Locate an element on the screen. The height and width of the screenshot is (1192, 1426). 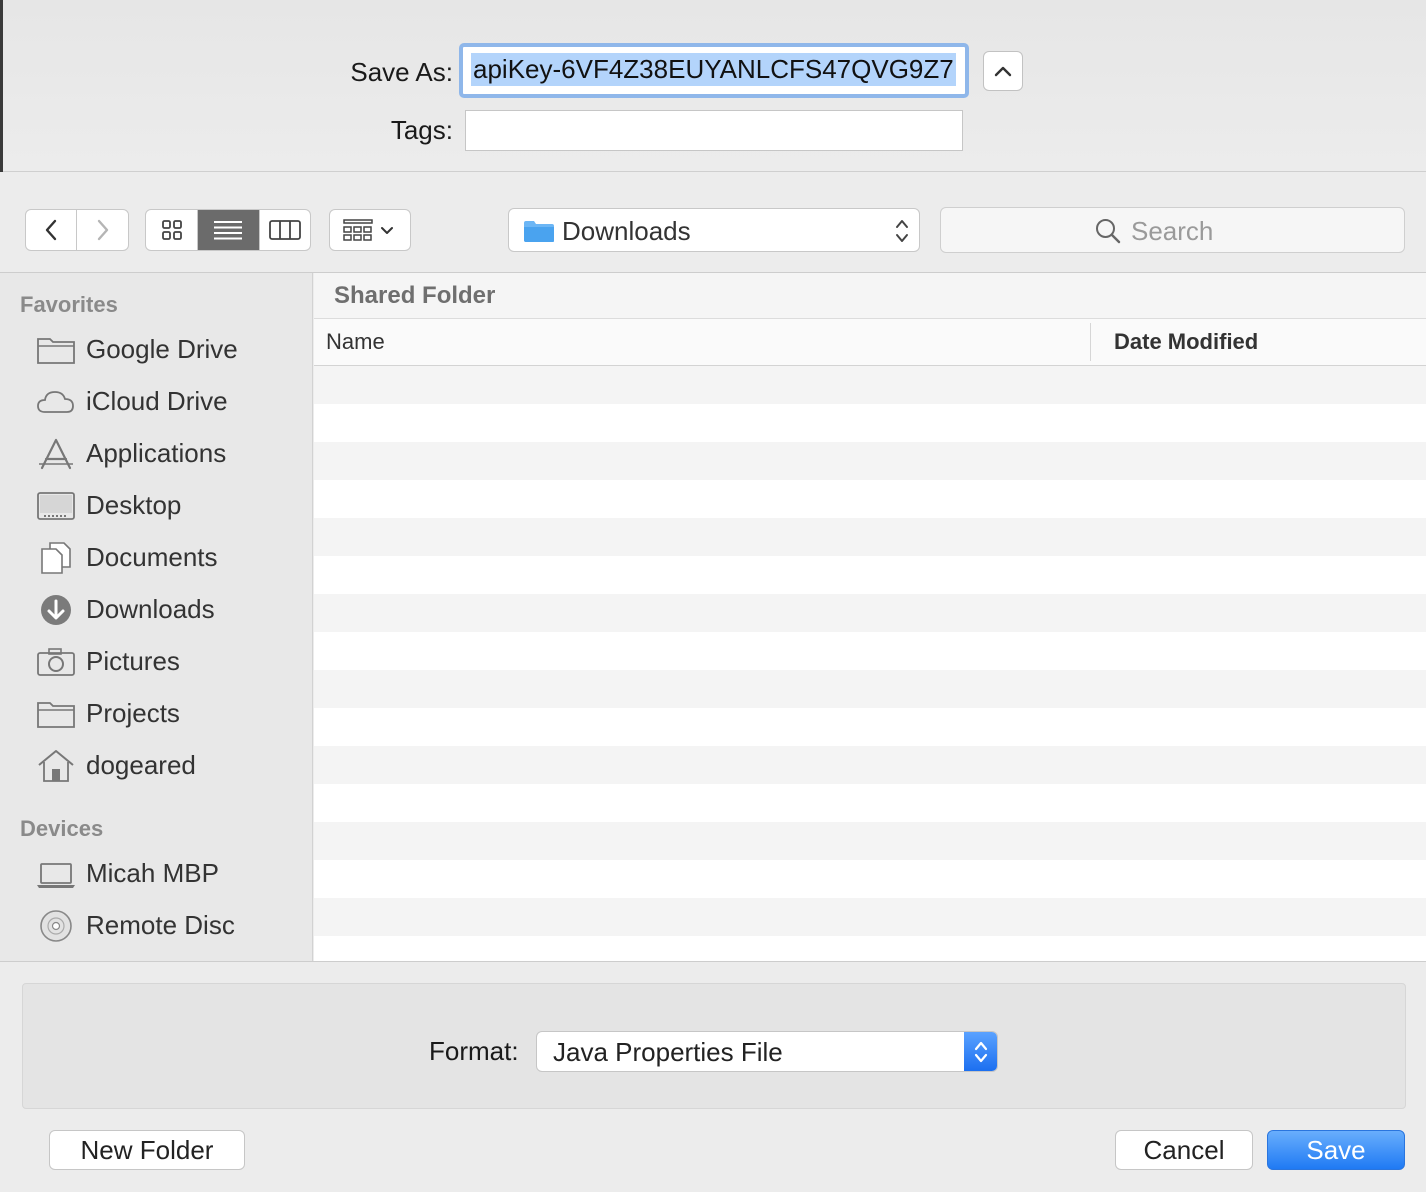
new-folder-button: New Folder is located at coordinates (147, 1150).